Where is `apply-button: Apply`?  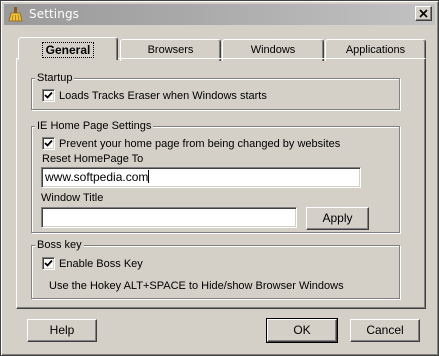
apply-button: Apply is located at coordinates (337, 218).